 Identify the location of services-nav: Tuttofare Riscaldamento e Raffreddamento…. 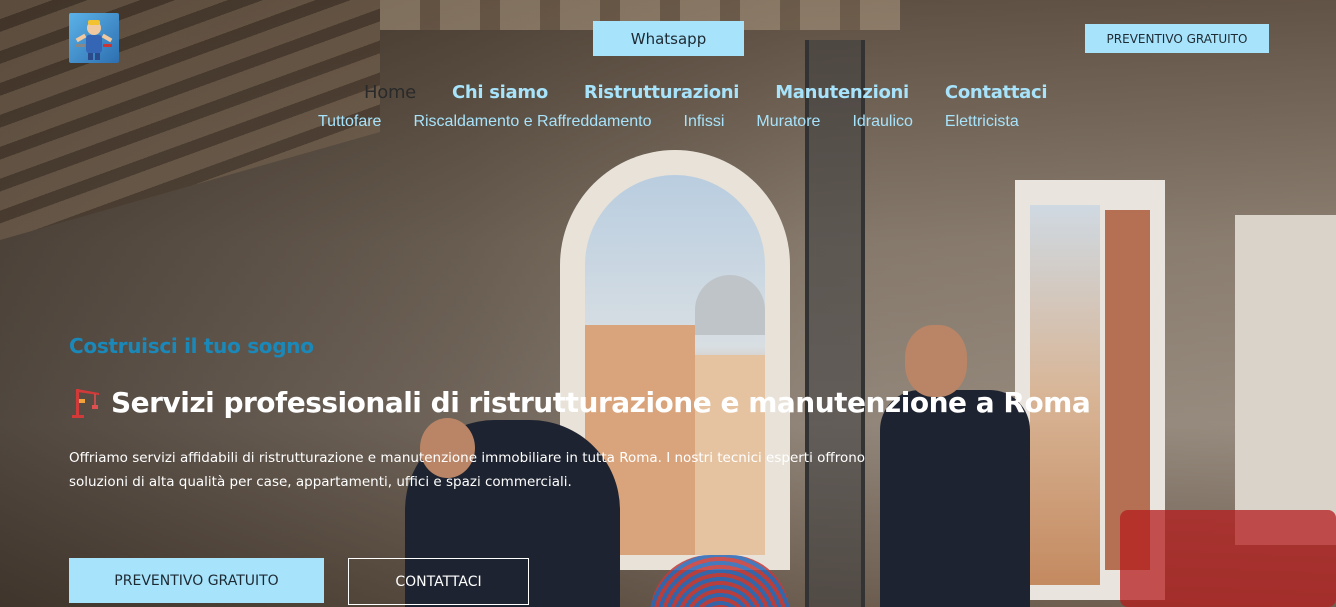
(684, 122).